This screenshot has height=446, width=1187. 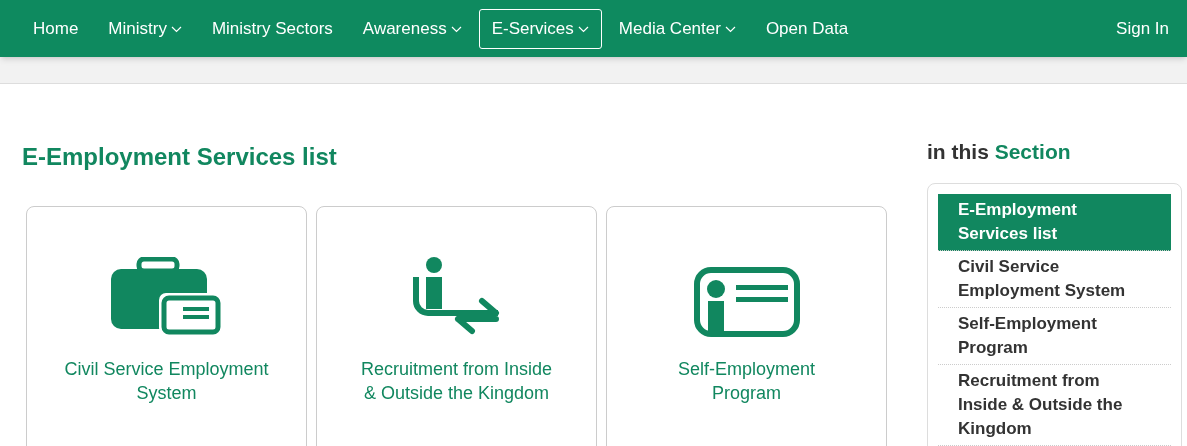 What do you see at coordinates (166, 297) in the screenshot?
I see `briefcase-card-icon` at bounding box center [166, 297].